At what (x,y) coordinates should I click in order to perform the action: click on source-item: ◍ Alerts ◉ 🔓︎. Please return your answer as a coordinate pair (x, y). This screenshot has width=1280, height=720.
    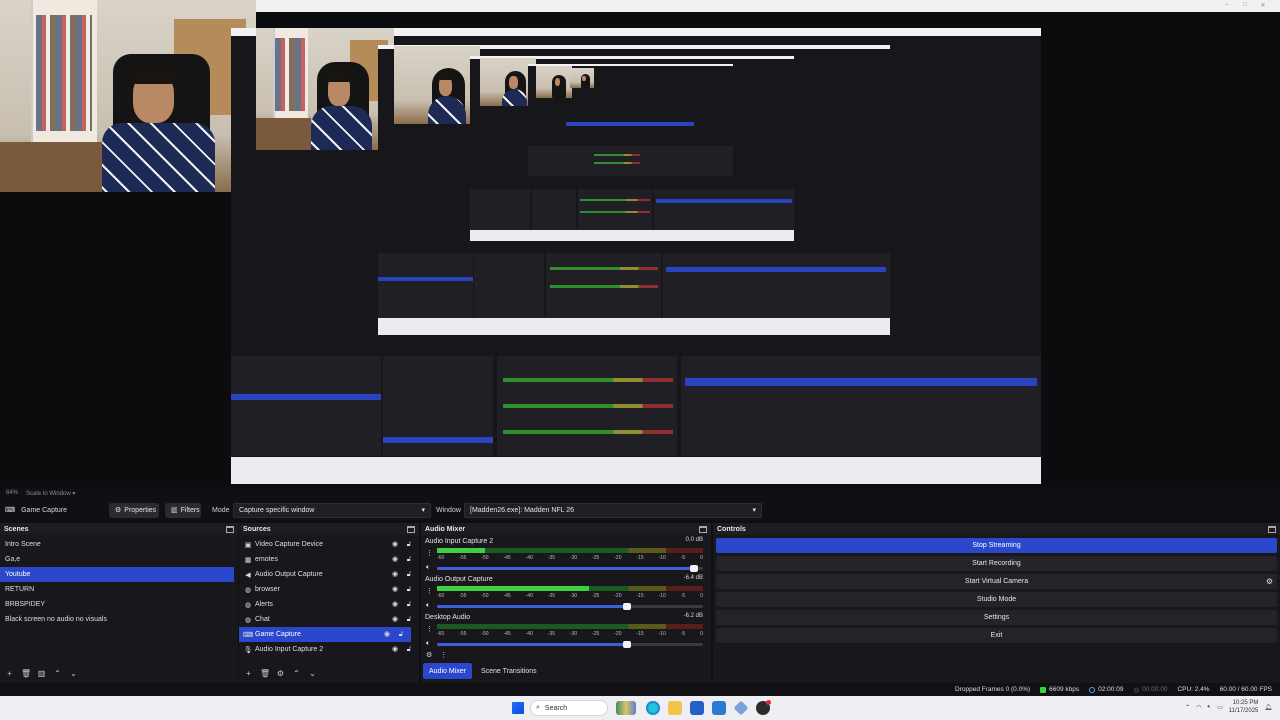
    Looking at the image, I should click on (329, 604).